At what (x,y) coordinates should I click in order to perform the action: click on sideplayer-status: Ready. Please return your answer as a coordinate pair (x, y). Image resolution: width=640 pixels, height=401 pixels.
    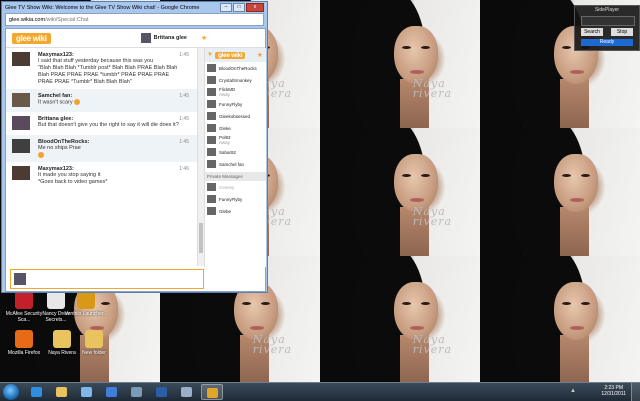
    Looking at the image, I should click on (607, 42).